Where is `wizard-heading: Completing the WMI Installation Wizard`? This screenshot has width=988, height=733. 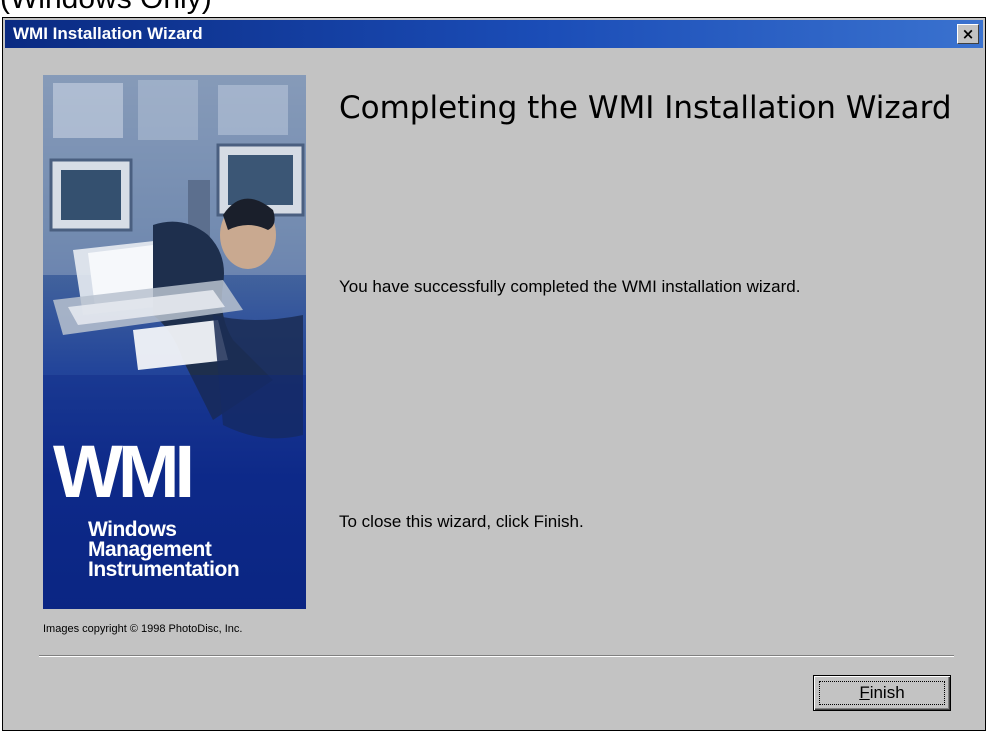 wizard-heading: Completing the WMI Installation Wizard is located at coordinates (645, 108).